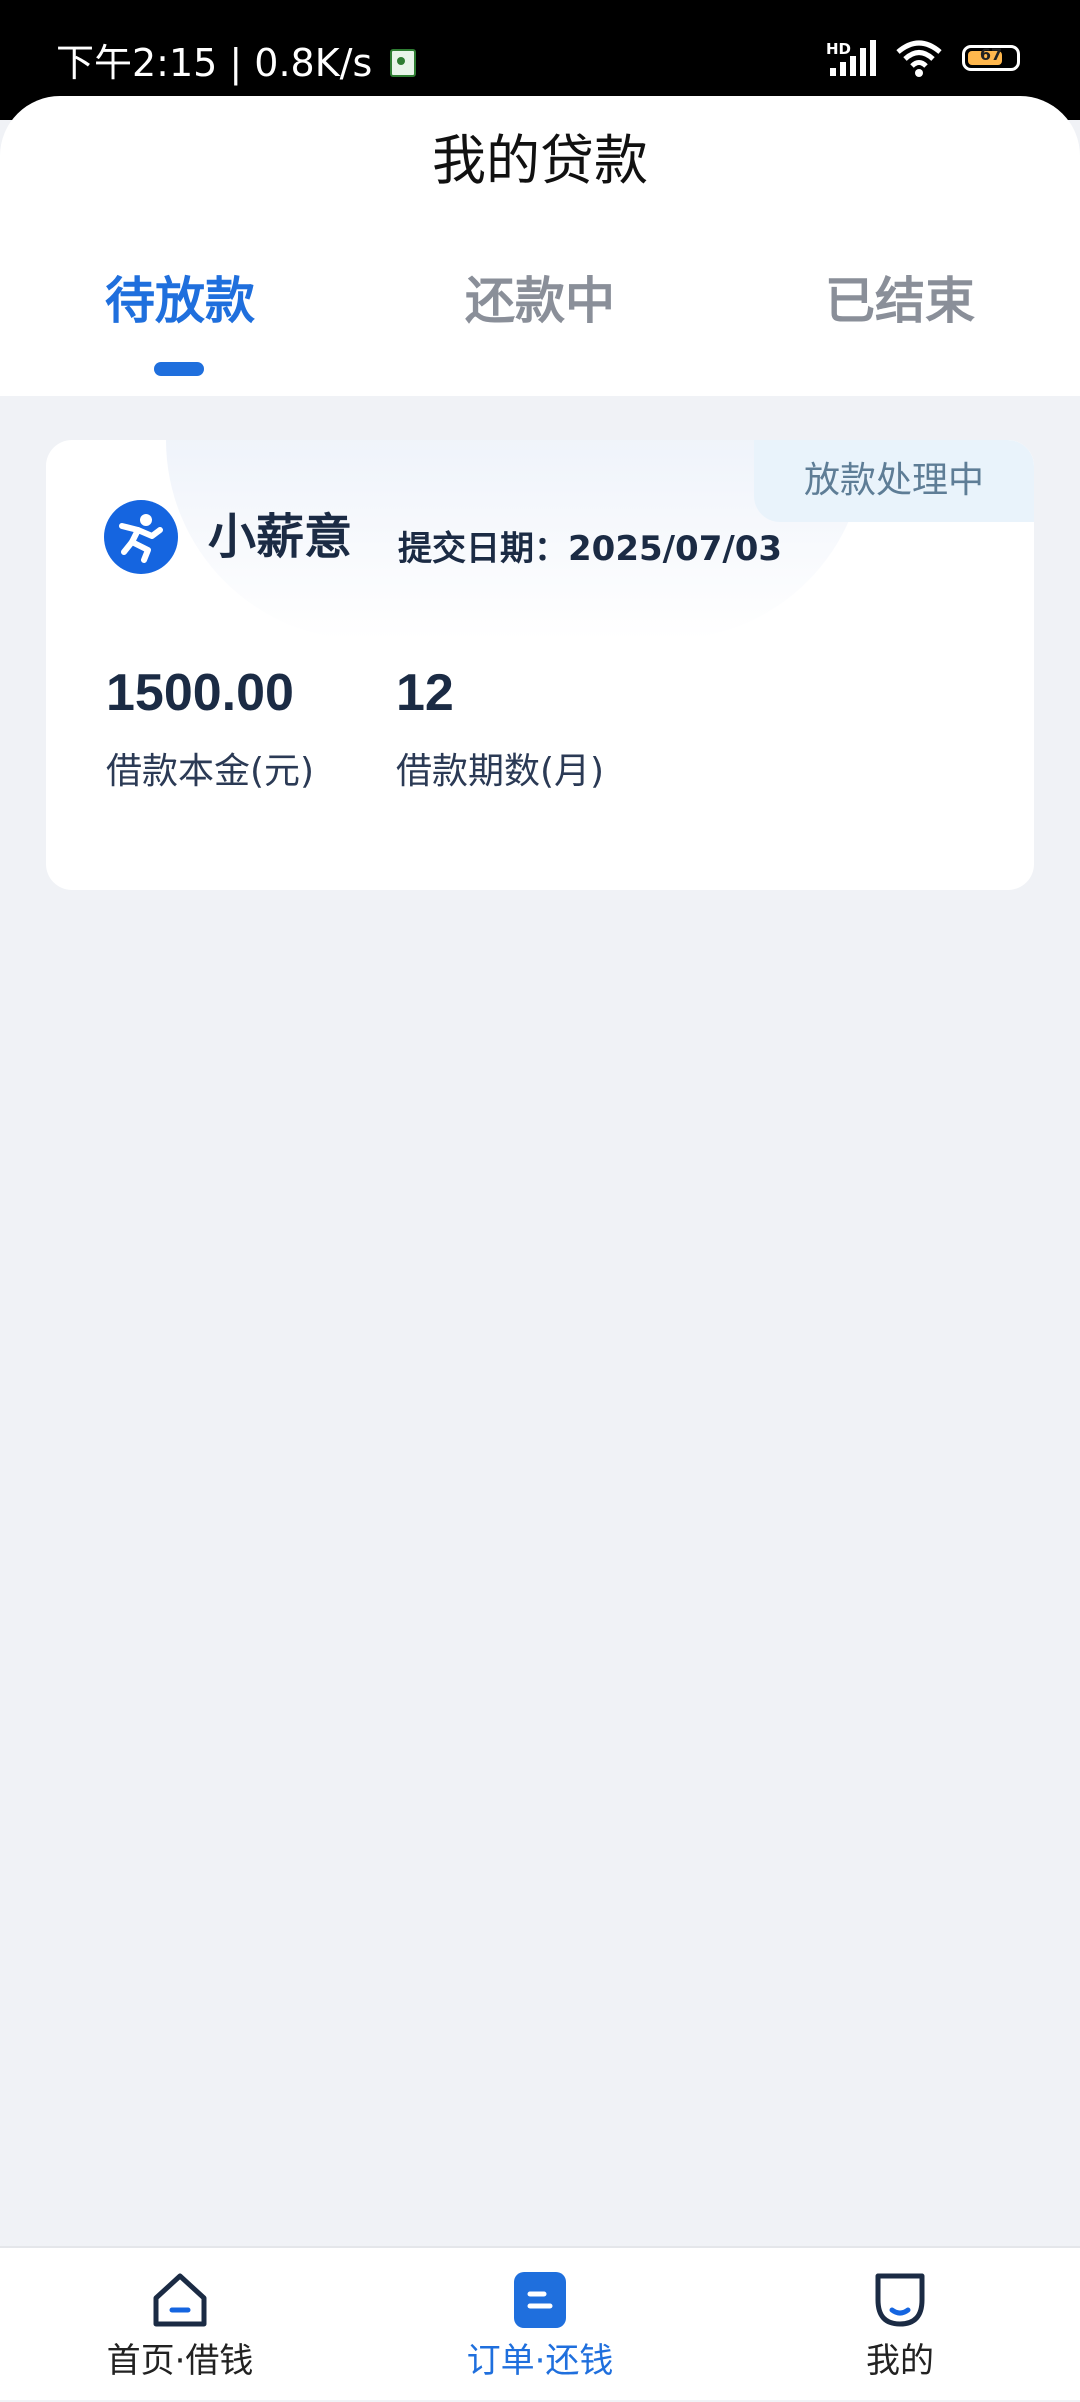  I want to click on loan-tabs: 待放款 还款中 已结束, so click(540, 321).